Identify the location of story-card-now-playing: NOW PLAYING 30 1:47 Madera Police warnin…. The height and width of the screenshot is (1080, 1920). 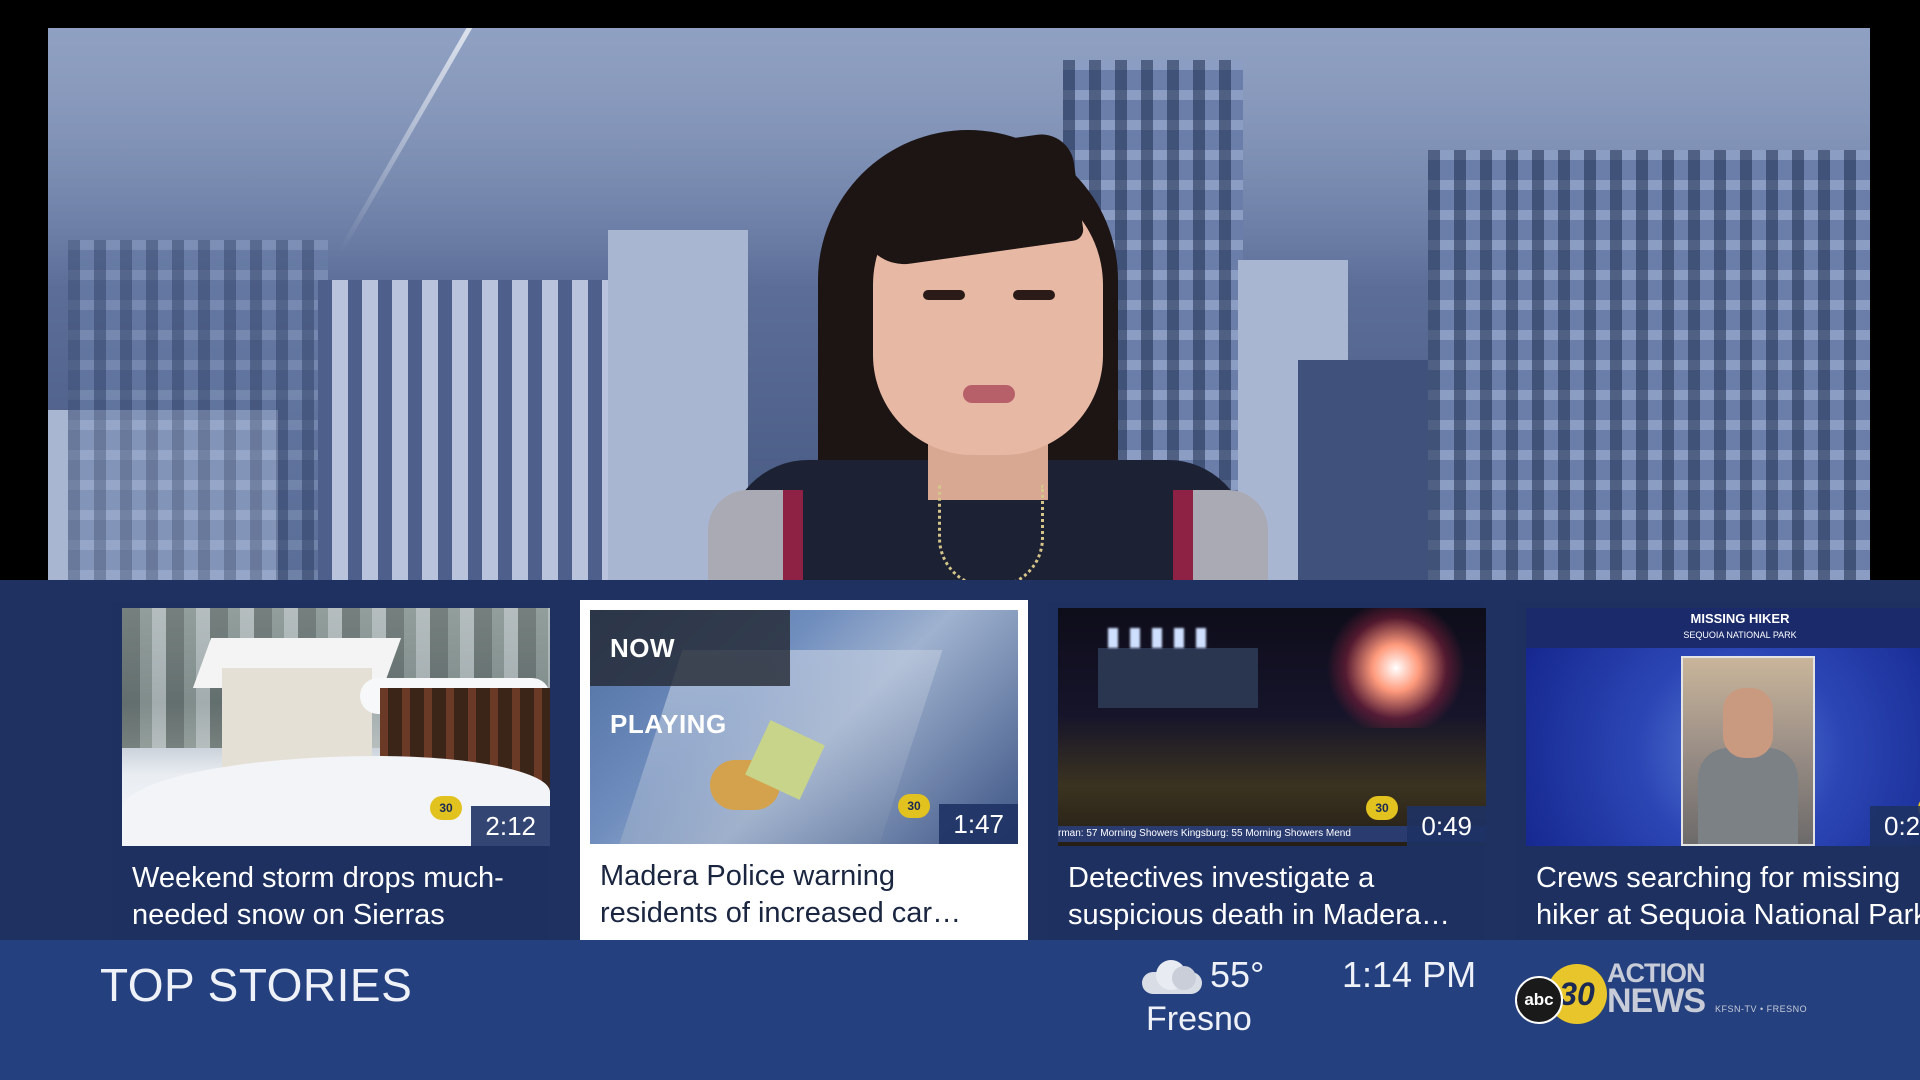
(804, 770).